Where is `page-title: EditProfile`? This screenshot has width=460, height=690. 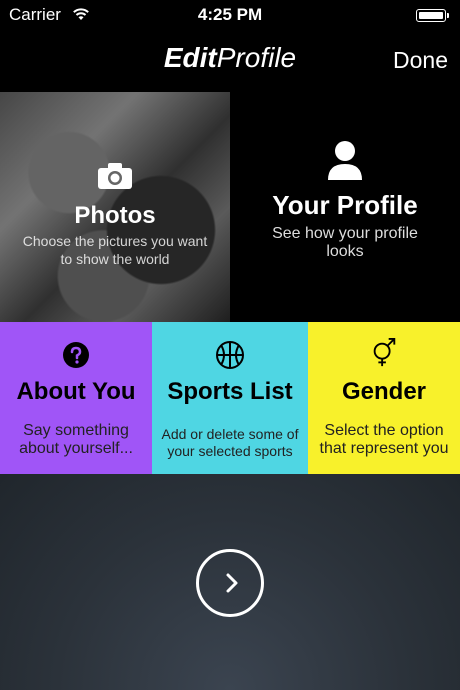 page-title: EditProfile is located at coordinates (230, 58).